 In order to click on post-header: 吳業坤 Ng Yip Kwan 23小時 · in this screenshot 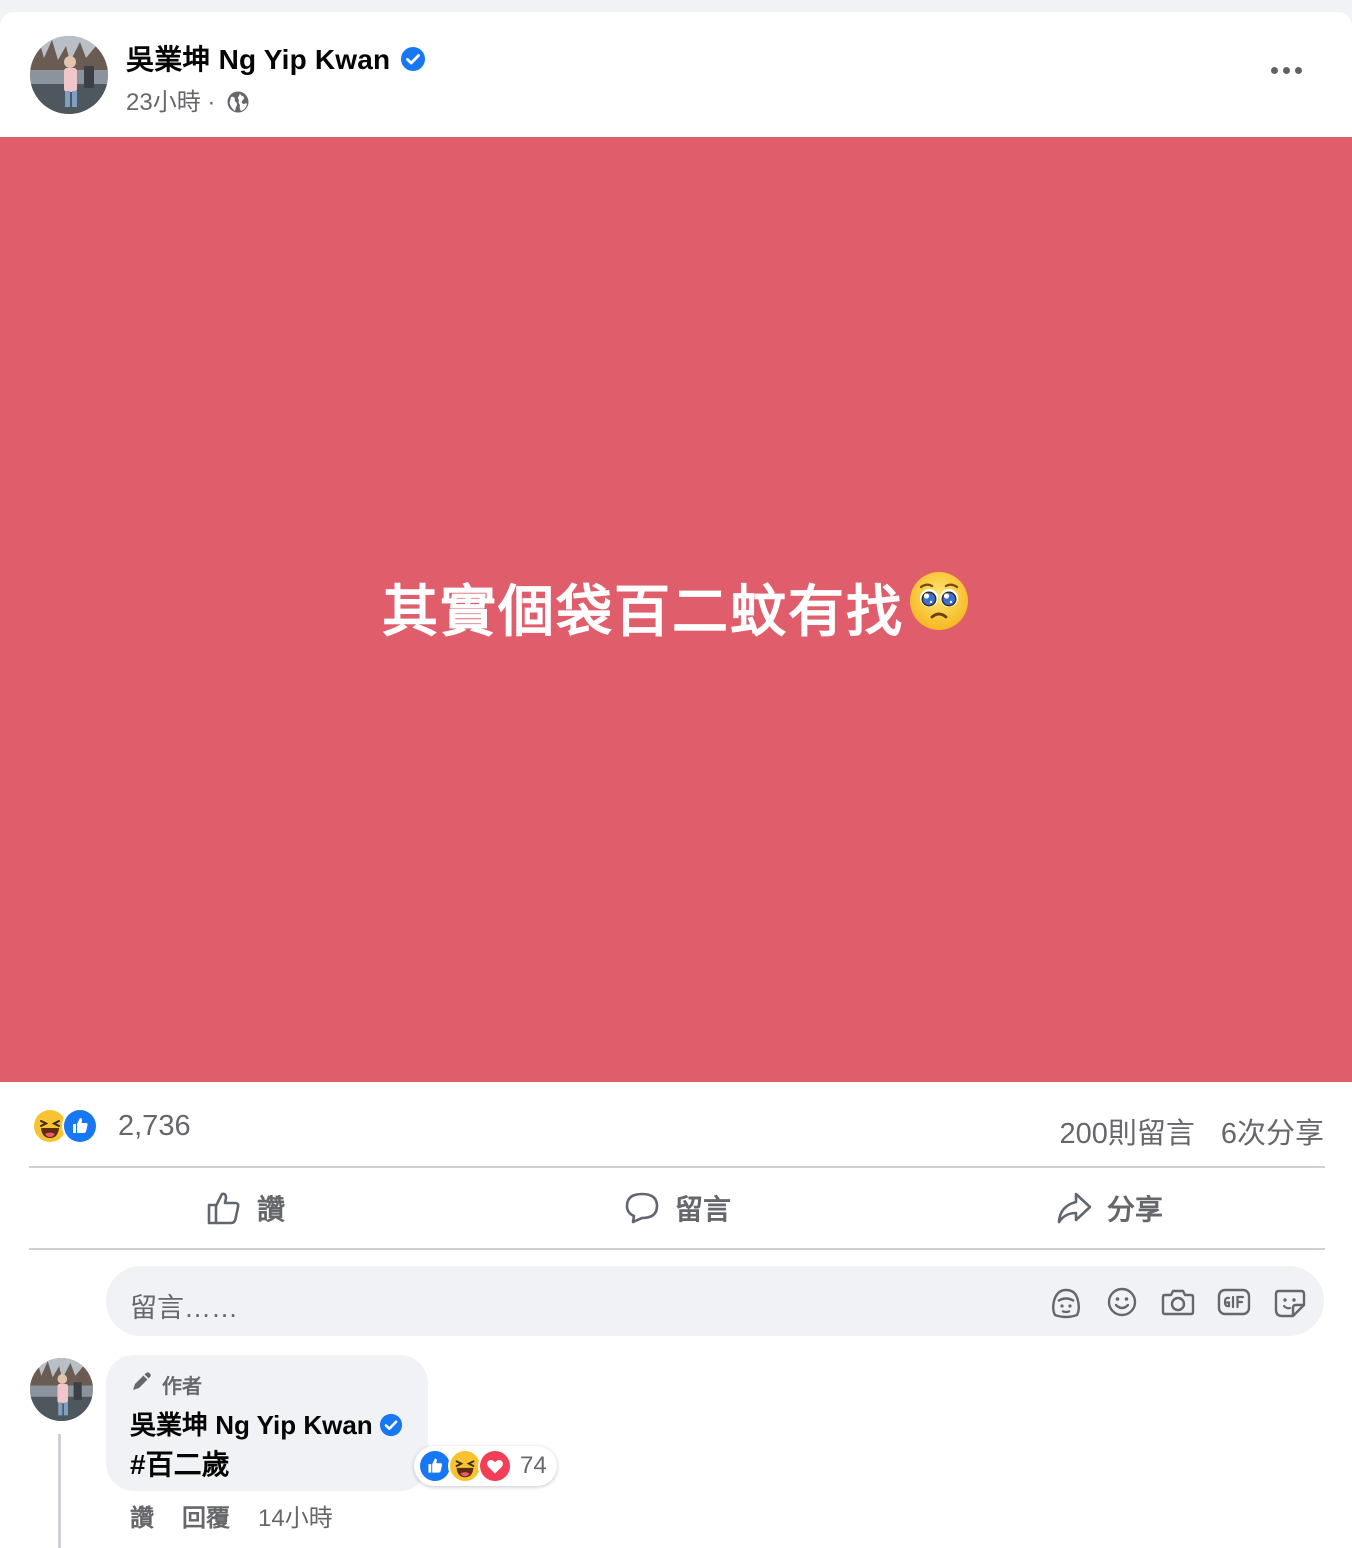, I will do `click(676, 74)`.